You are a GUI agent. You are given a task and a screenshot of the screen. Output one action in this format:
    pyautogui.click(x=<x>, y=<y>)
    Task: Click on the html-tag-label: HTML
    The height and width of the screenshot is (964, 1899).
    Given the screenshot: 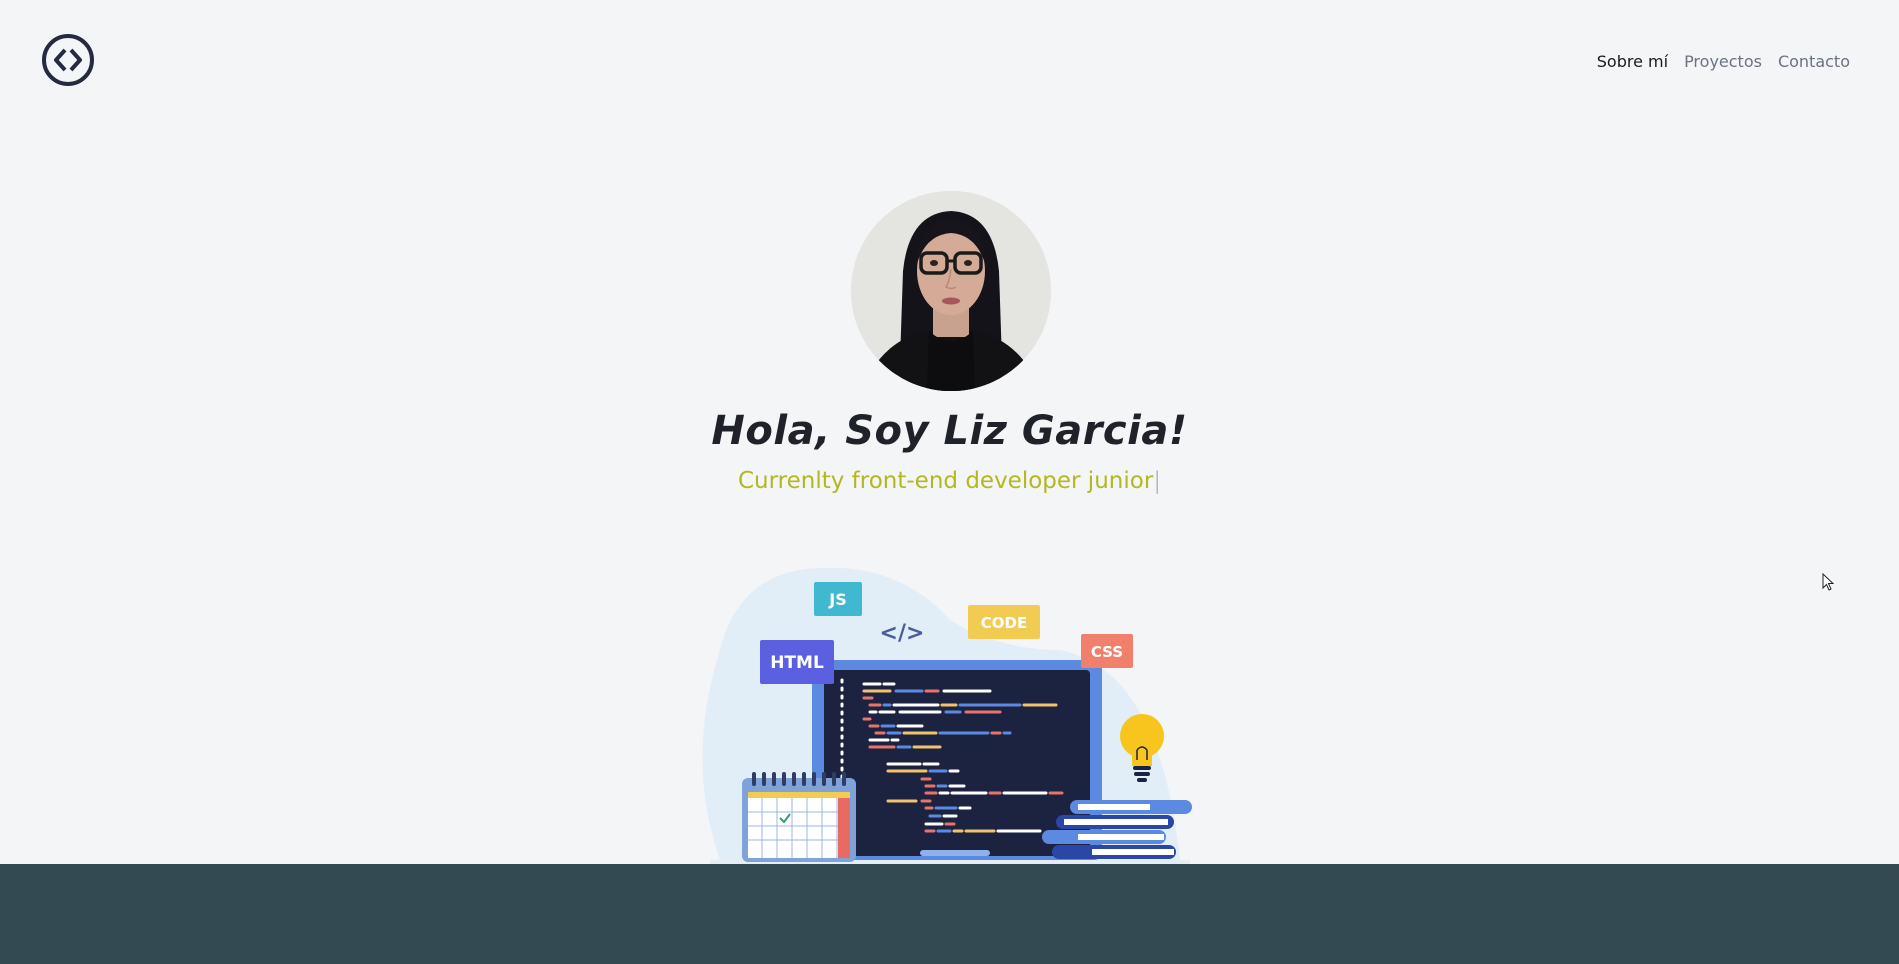 What is the action you would take?
    pyautogui.click(x=797, y=663)
    